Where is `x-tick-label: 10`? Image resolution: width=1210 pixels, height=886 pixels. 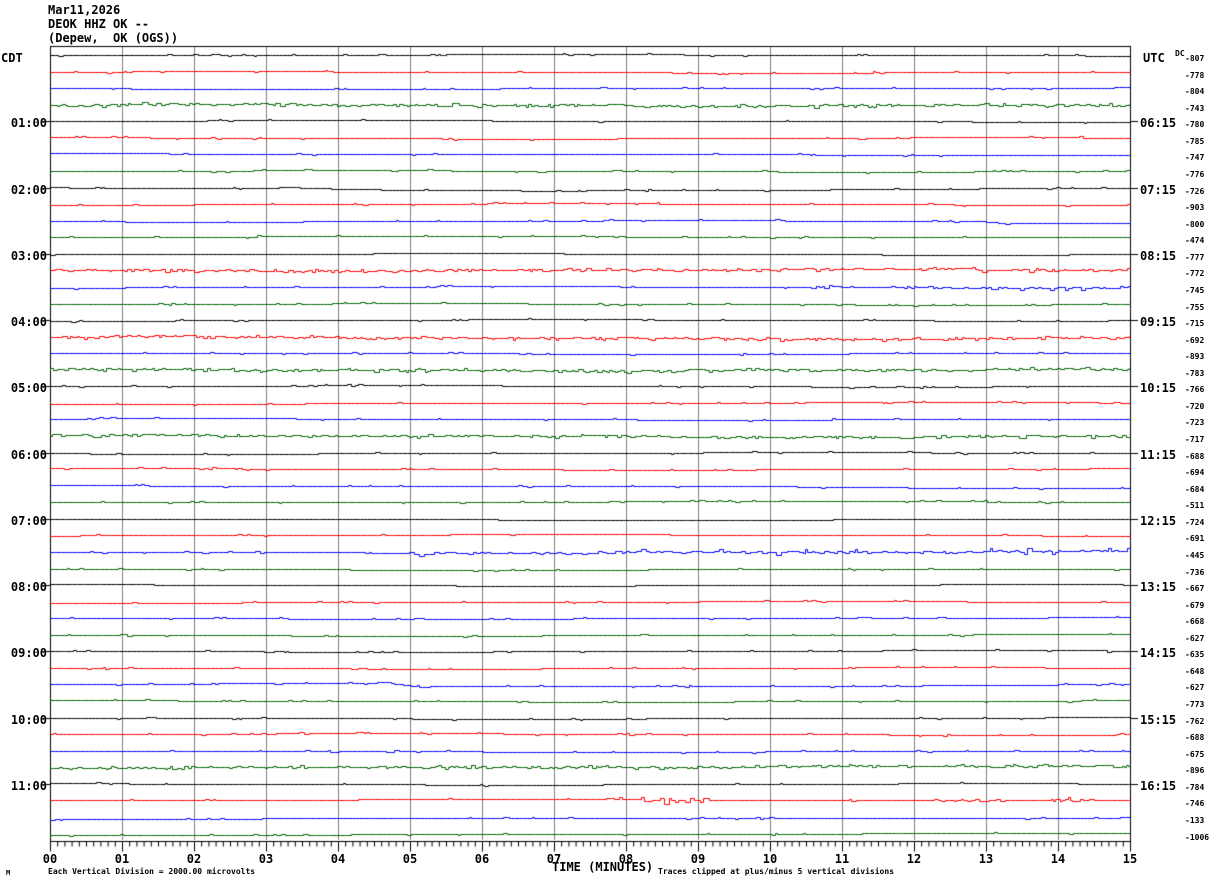 x-tick-label: 10 is located at coordinates (770, 859).